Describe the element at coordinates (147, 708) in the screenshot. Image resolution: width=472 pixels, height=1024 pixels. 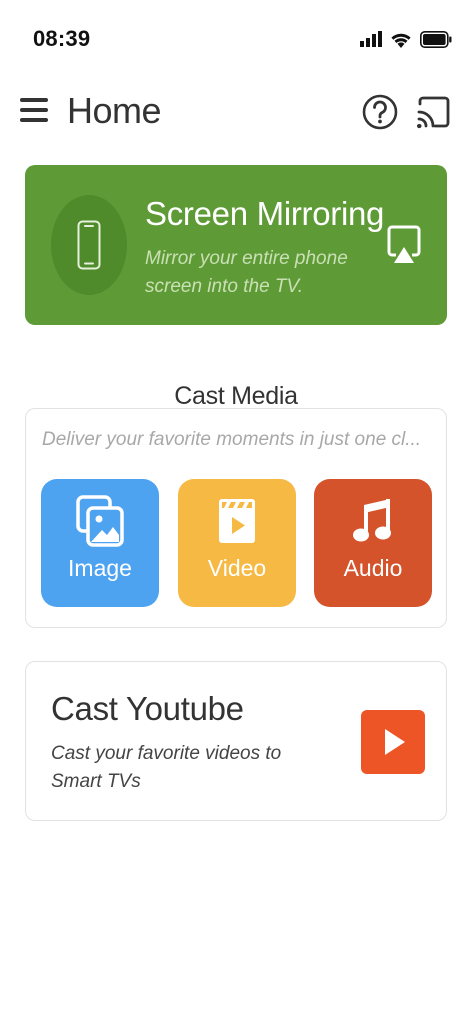
I see `cast-youtube-title: Cast Youtube` at that location.